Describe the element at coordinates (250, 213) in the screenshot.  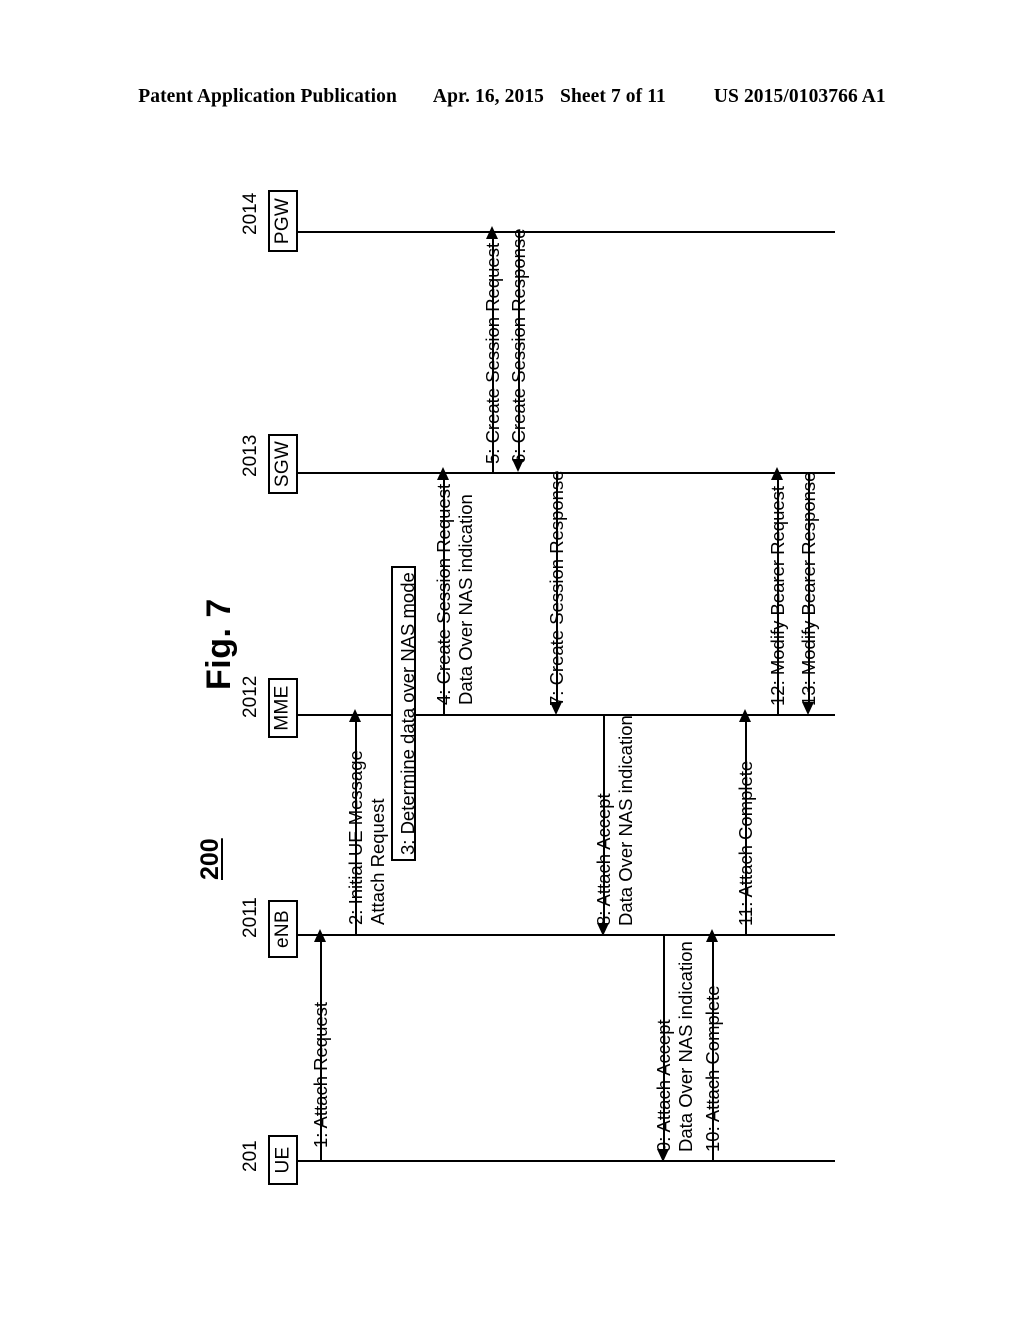
I see `lifeline-ref-2014: 2014` at that location.